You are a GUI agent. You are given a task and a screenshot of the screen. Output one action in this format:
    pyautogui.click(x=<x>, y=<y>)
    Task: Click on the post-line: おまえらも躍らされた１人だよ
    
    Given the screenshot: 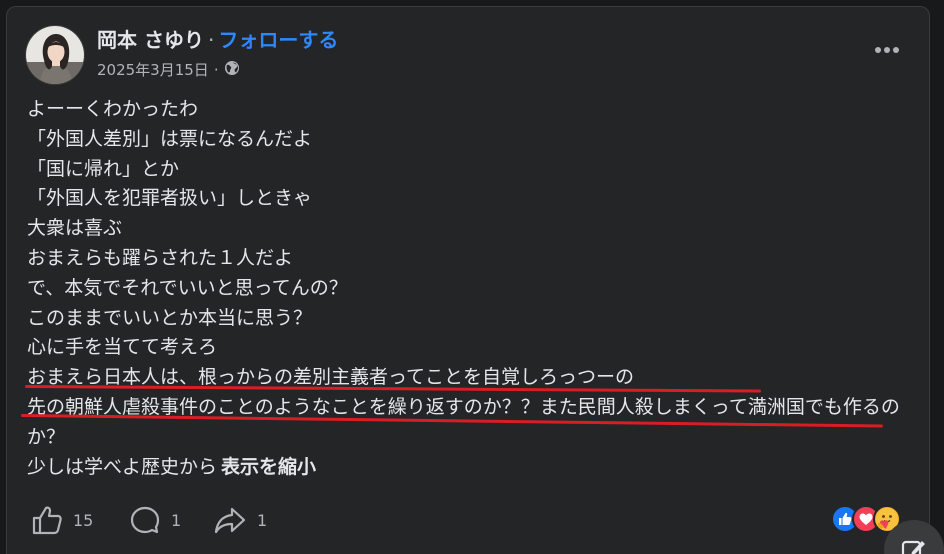 What is the action you would take?
    pyautogui.click(x=160, y=257)
    